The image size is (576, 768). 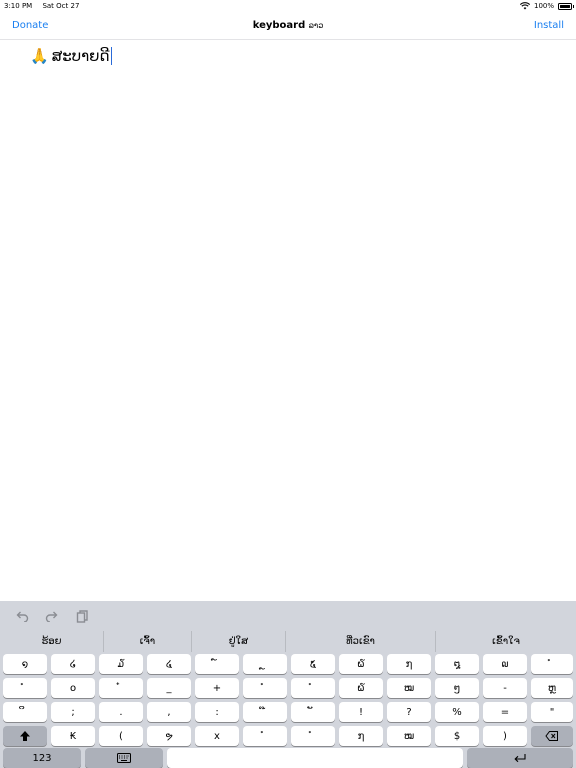 I want to click on key: ), so click(x=505, y=736).